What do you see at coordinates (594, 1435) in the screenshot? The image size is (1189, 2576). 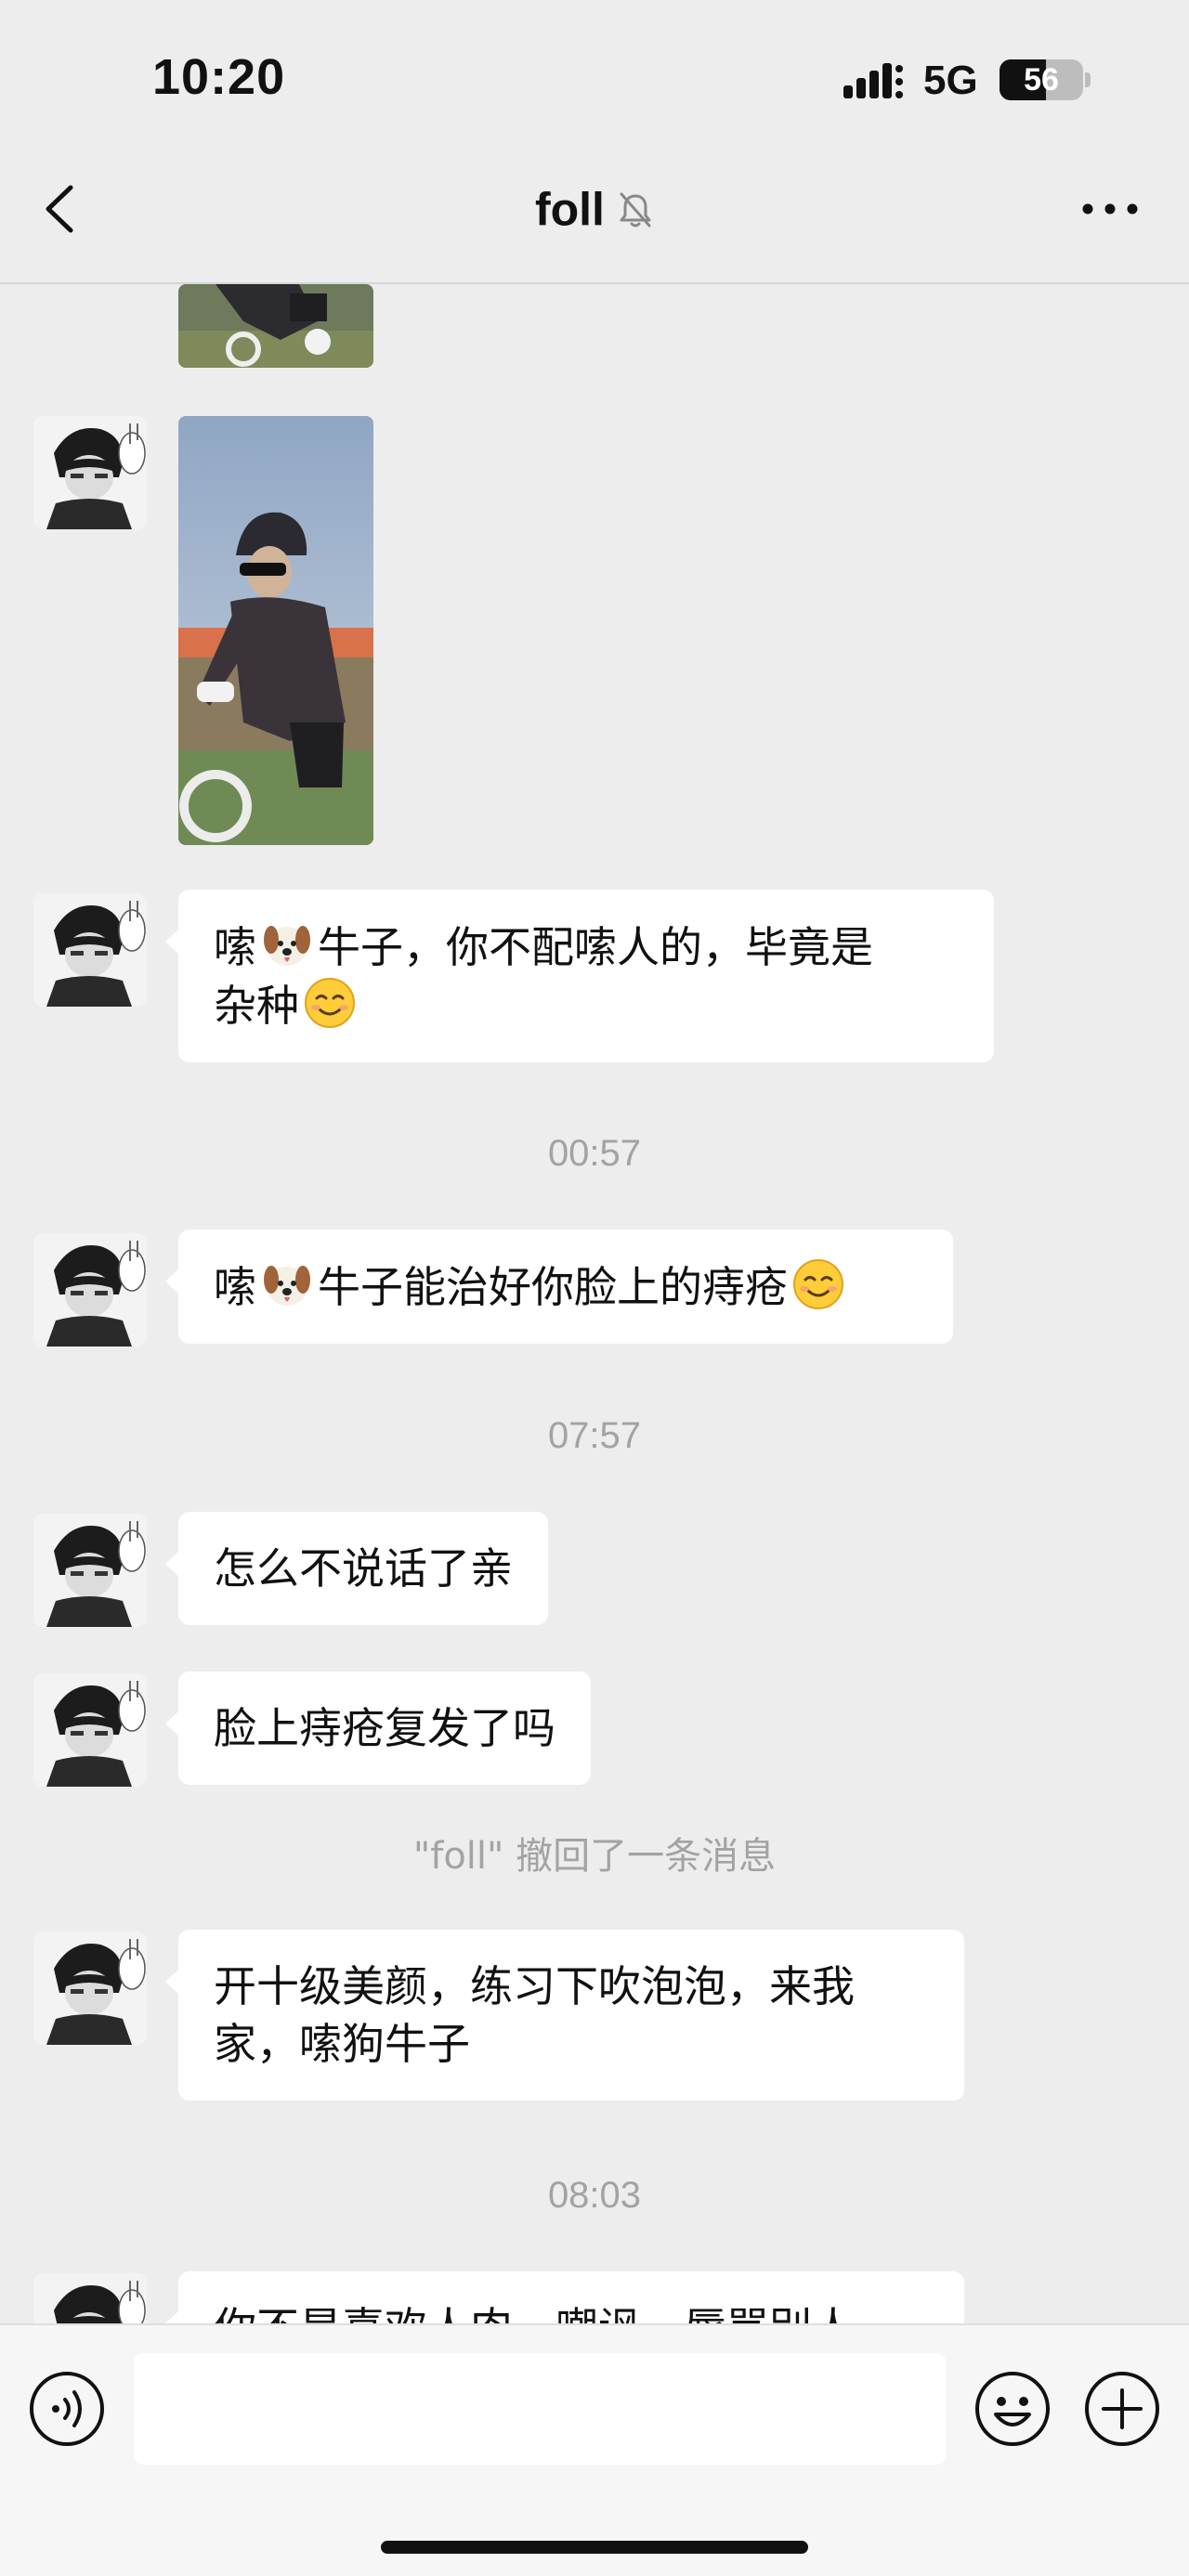 I see `timestamp: 07:57` at bounding box center [594, 1435].